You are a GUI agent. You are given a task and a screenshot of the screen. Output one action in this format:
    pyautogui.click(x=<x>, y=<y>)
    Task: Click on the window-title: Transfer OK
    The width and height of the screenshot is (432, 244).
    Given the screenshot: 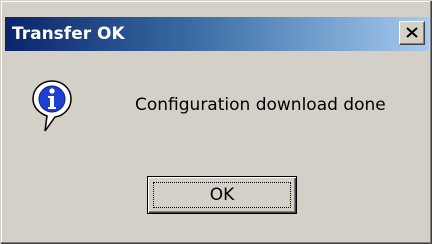 What is the action you would take?
    pyautogui.click(x=68, y=34)
    